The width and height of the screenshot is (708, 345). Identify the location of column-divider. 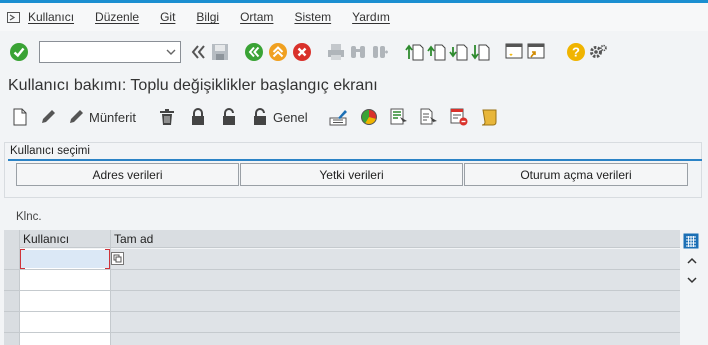
(110, 287).